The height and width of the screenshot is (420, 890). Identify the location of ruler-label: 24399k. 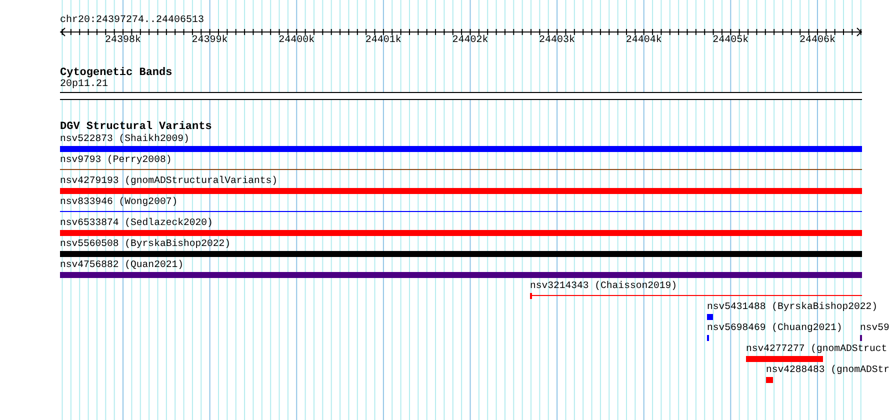
(210, 41).